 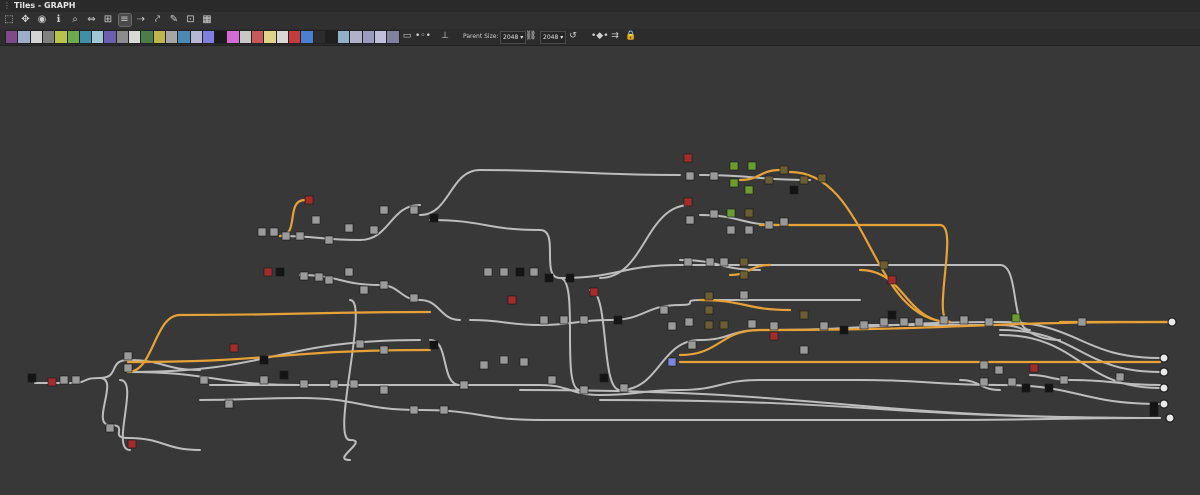 I want to click on lock-icon: 🔒, so click(x=630, y=36).